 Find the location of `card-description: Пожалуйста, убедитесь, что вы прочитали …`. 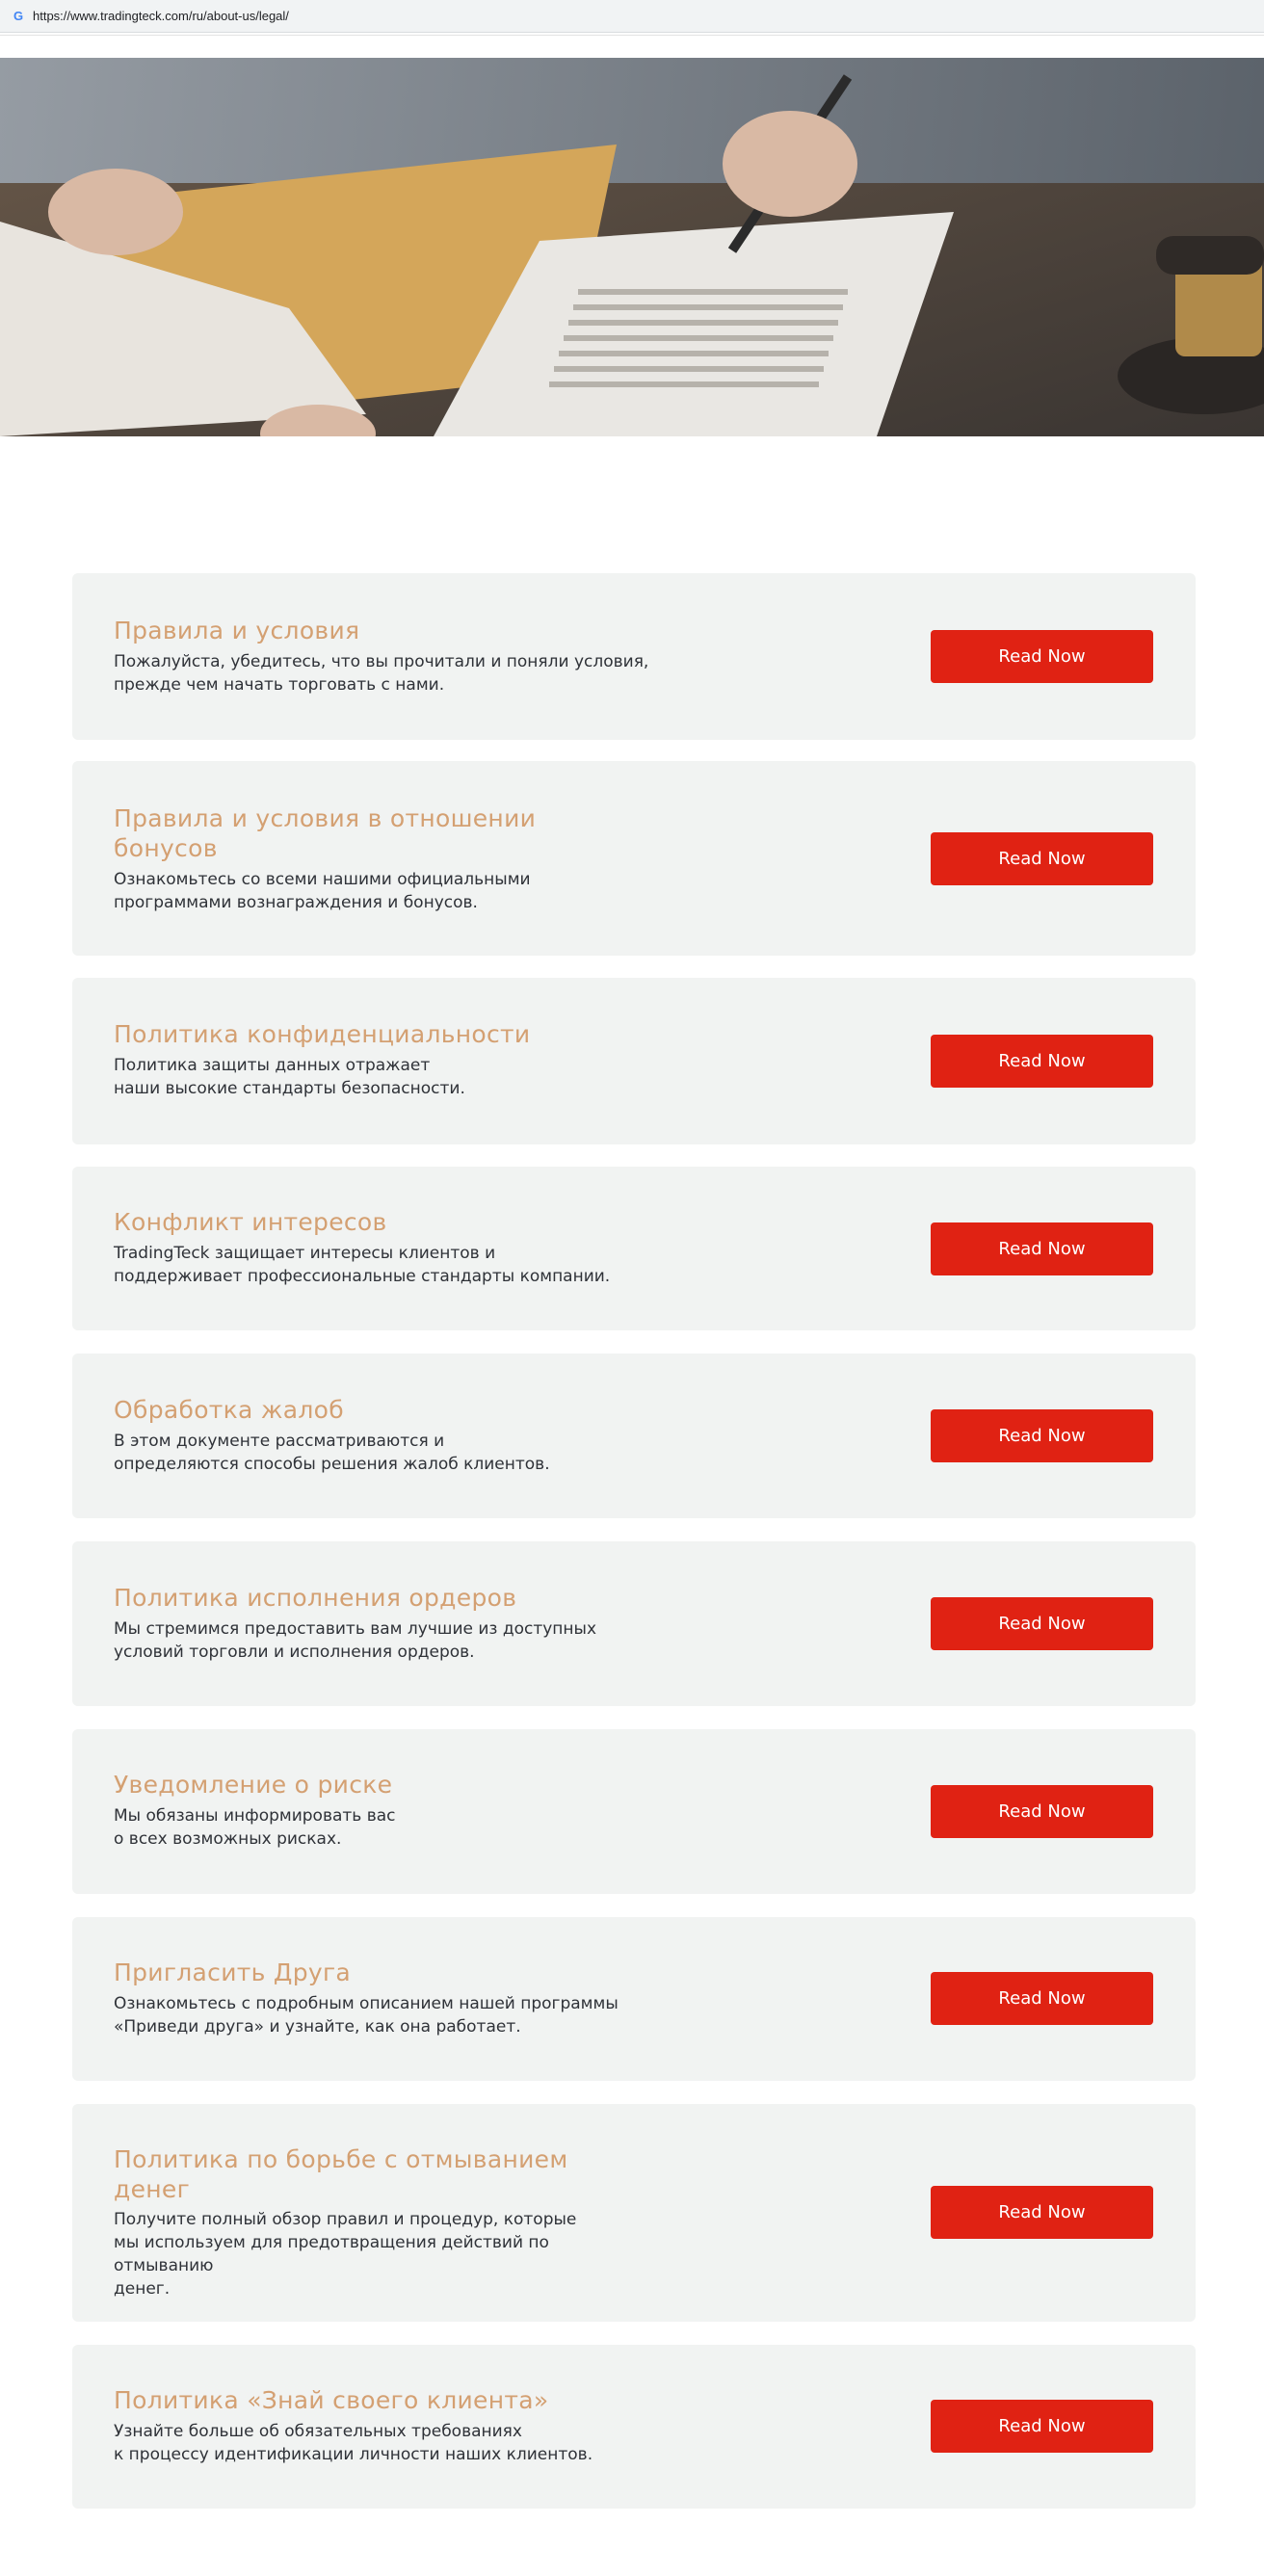

card-description: Пожалуйста, убедитесь, что вы прочитали … is located at coordinates (381, 674).